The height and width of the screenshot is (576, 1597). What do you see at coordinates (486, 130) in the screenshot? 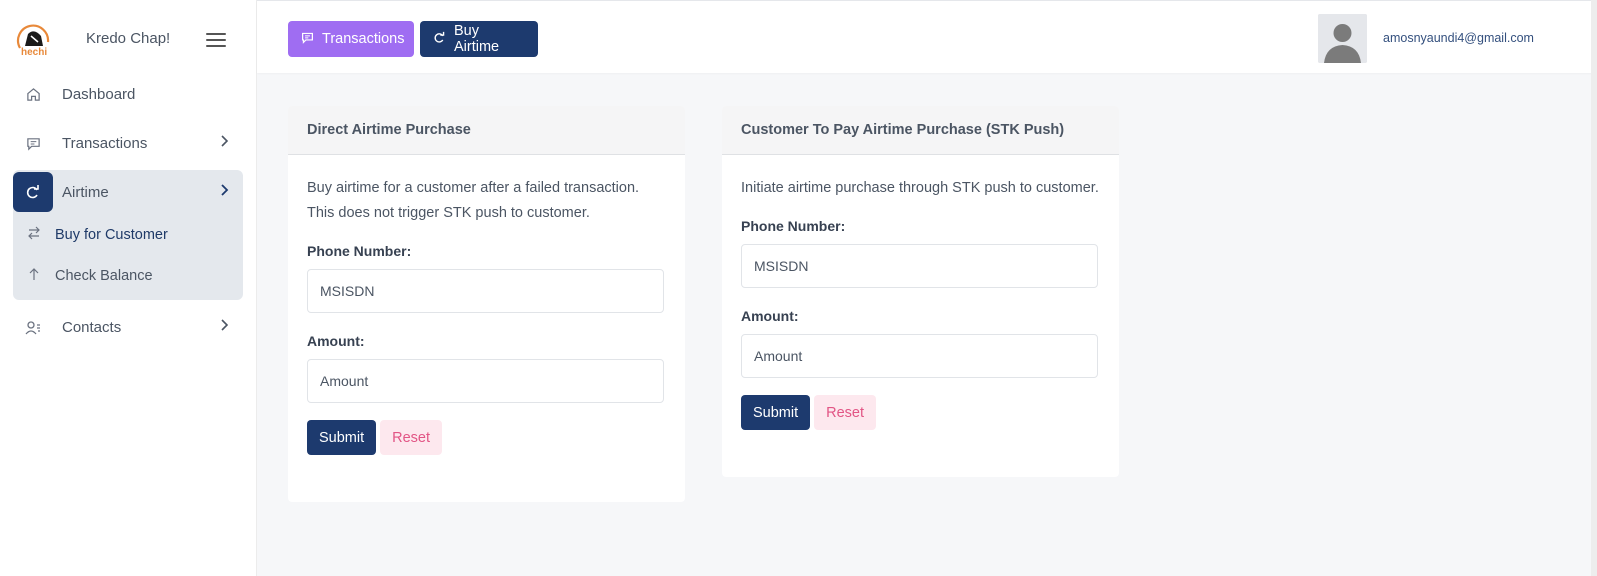
I see `card-title: Direct Airtime Purchase` at bounding box center [486, 130].